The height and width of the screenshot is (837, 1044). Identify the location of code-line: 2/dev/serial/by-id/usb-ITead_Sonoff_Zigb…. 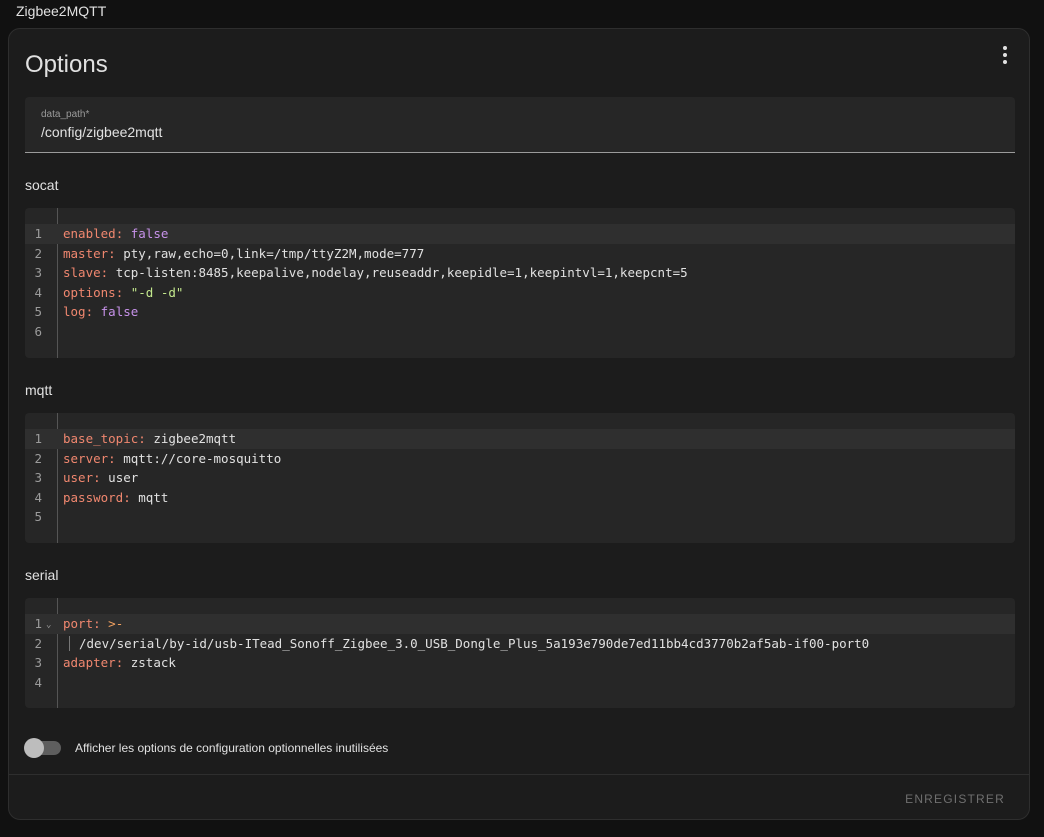
(520, 644).